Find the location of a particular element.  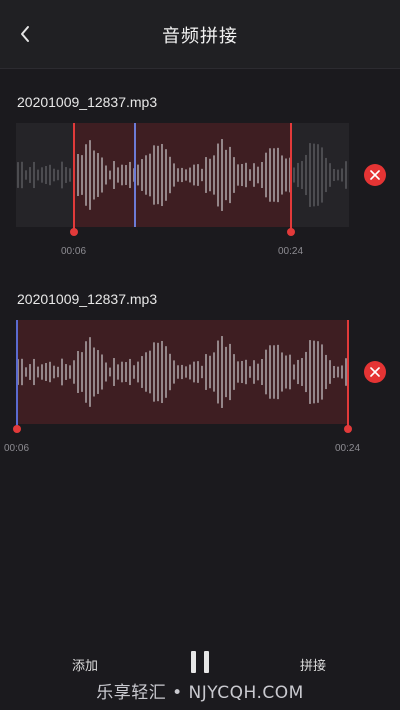

add-button: 添加 is located at coordinates (85, 664).